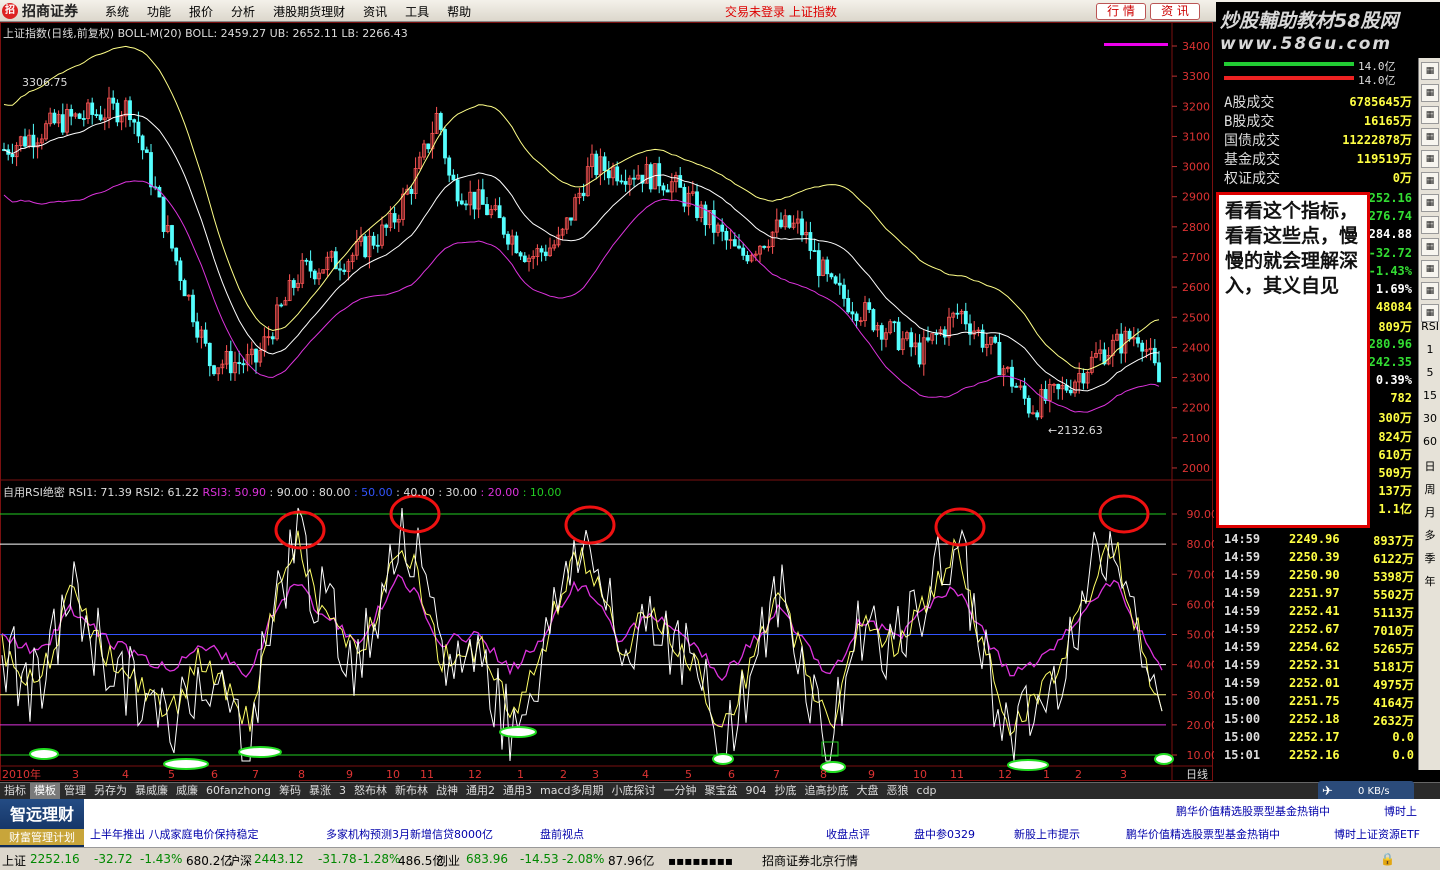  What do you see at coordinates (411, 791) in the screenshot?
I see `indicator-tab: 新布林` at bounding box center [411, 791].